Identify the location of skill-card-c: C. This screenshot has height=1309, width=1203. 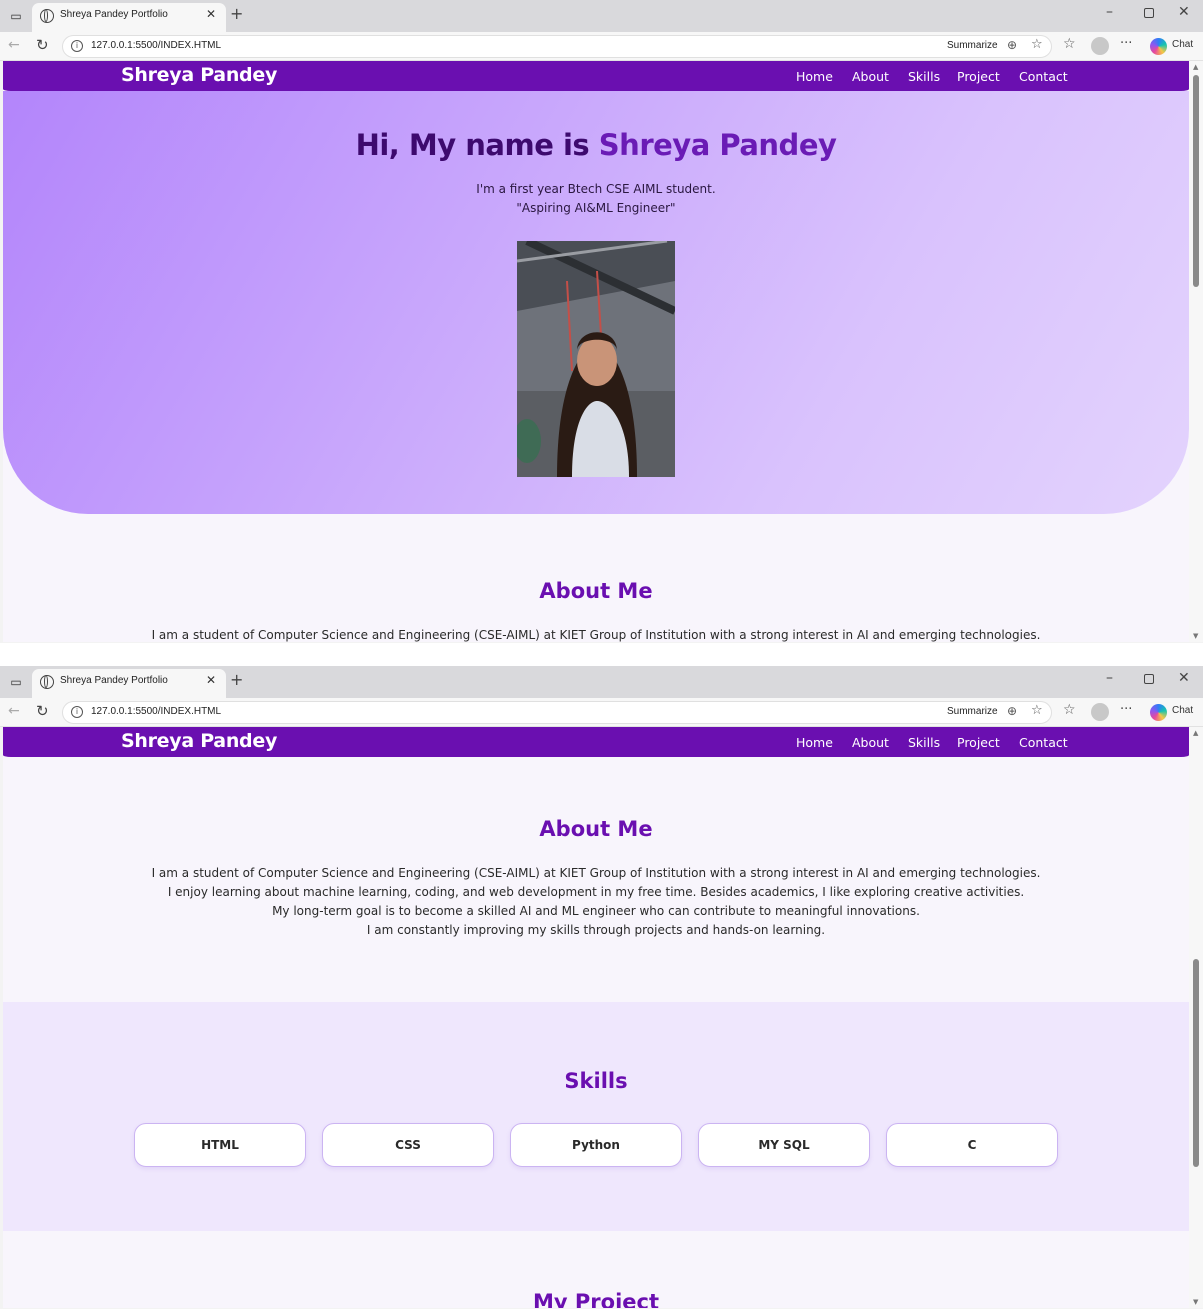
(972, 1145).